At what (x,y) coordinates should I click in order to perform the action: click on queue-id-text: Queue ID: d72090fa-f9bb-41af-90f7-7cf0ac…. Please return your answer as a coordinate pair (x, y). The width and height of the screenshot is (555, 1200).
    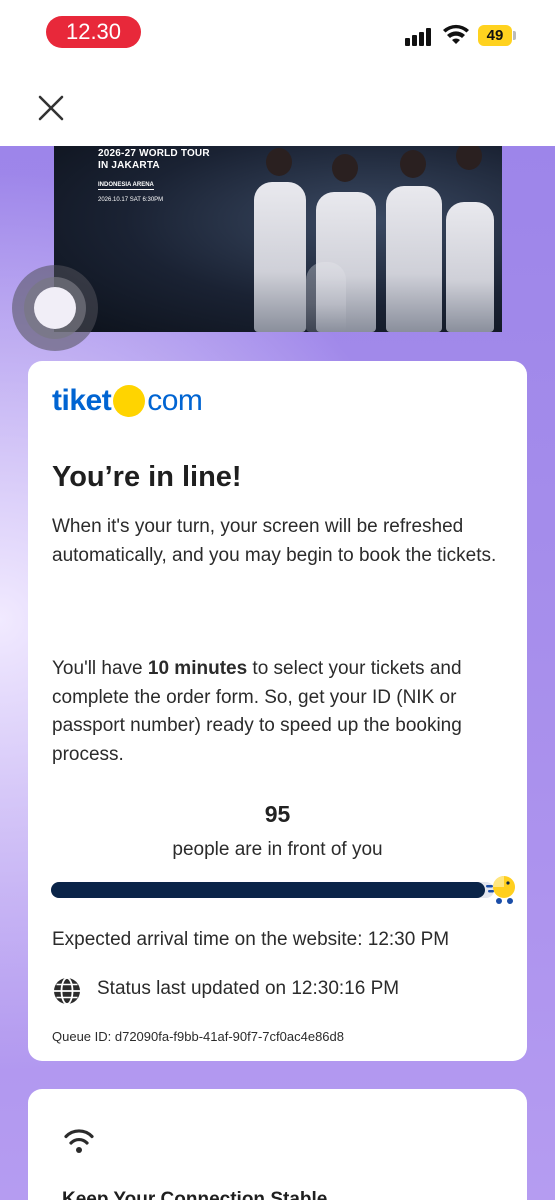
    Looking at the image, I should click on (198, 1036).